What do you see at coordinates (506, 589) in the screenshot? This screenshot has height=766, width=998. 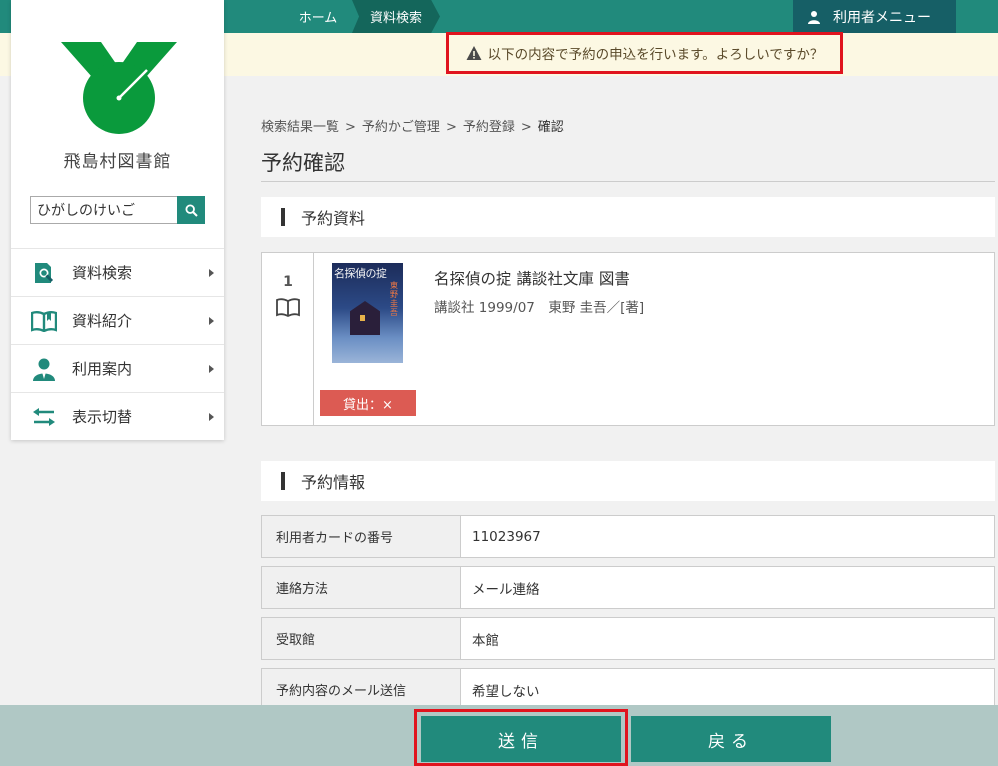 I see `row-value: メール連絡` at bounding box center [506, 589].